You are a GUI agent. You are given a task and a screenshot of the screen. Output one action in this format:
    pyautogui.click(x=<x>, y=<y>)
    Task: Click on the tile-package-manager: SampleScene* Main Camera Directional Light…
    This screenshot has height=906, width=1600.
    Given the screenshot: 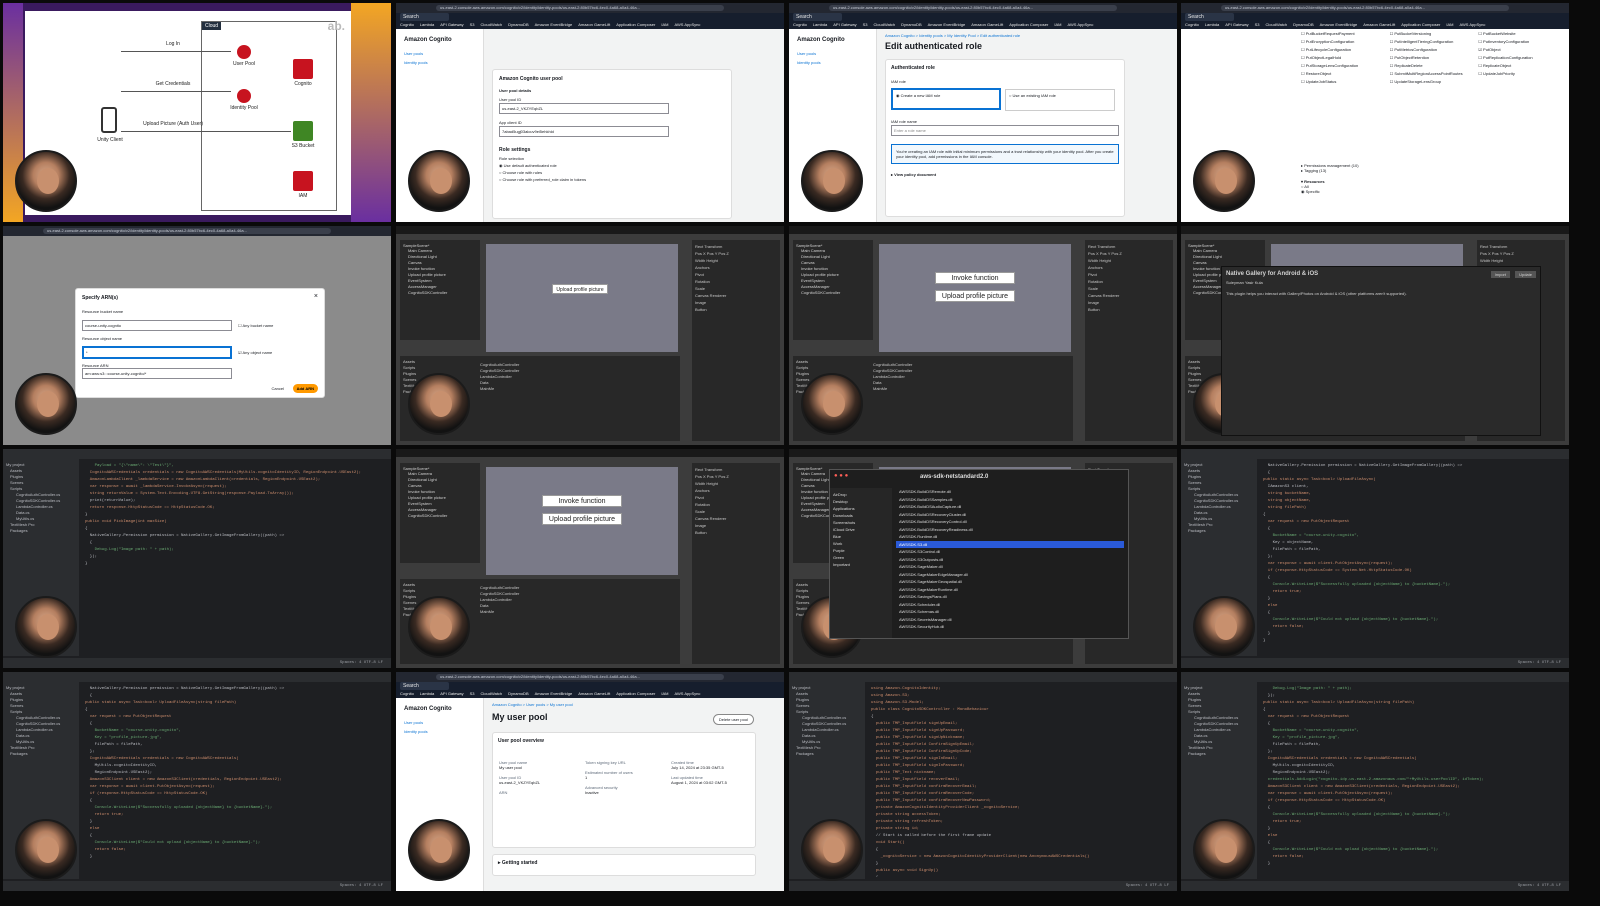 What is the action you would take?
    pyautogui.click(x=1375, y=335)
    